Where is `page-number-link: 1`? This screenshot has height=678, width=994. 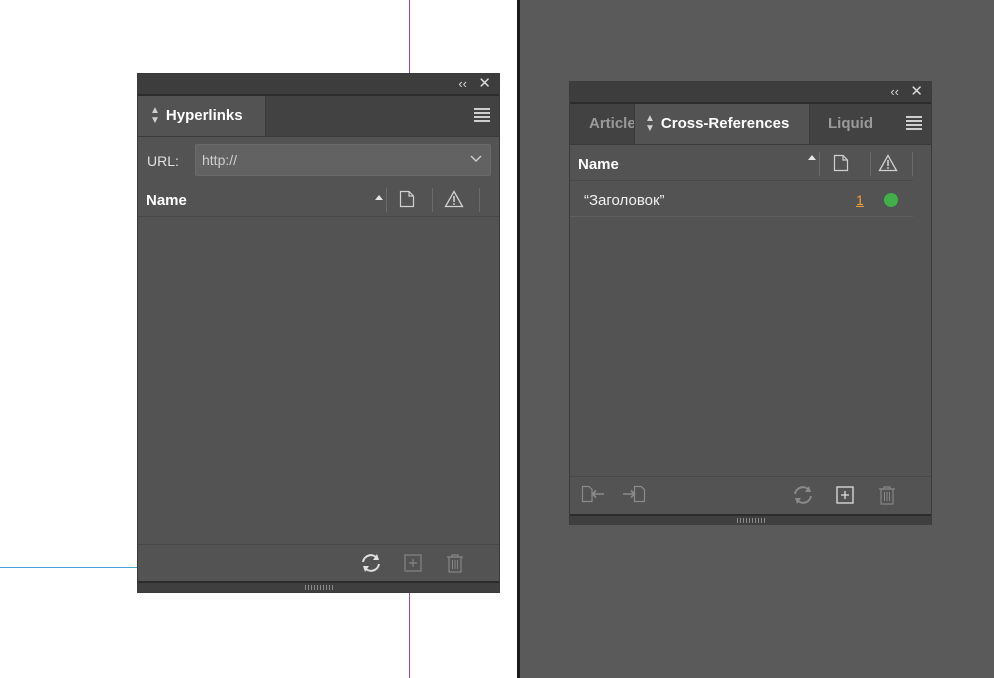 page-number-link: 1 is located at coordinates (860, 200).